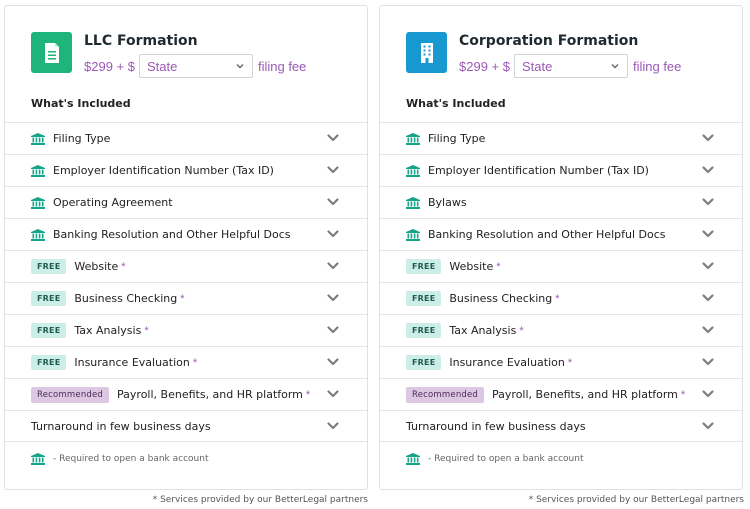 The width and height of the screenshot is (750, 509). Describe the element at coordinates (483, 330) in the screenshot. I see `item-label: Tax Analysis` at that location.